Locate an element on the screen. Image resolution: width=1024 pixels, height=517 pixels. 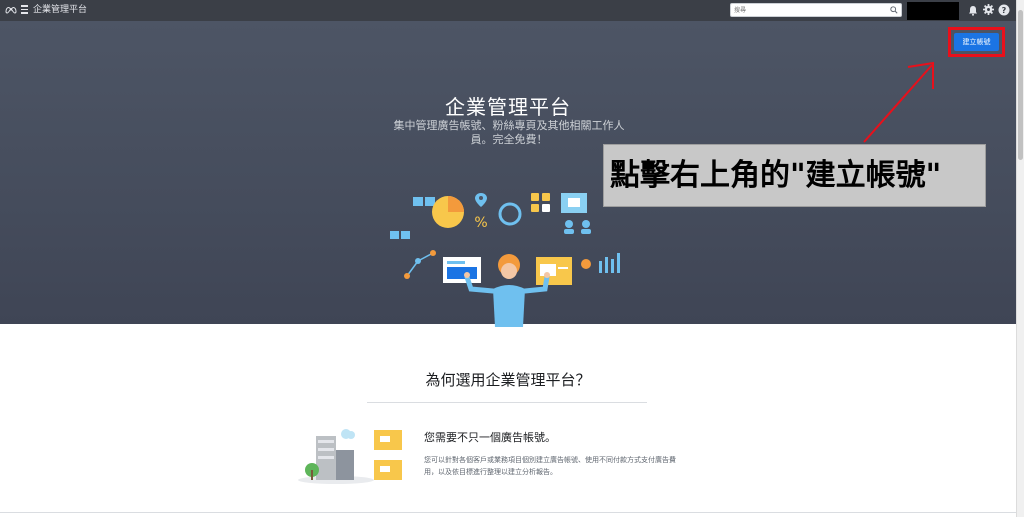
create-button-highlight: 建立帳號 is located at coordinates (976, 42).